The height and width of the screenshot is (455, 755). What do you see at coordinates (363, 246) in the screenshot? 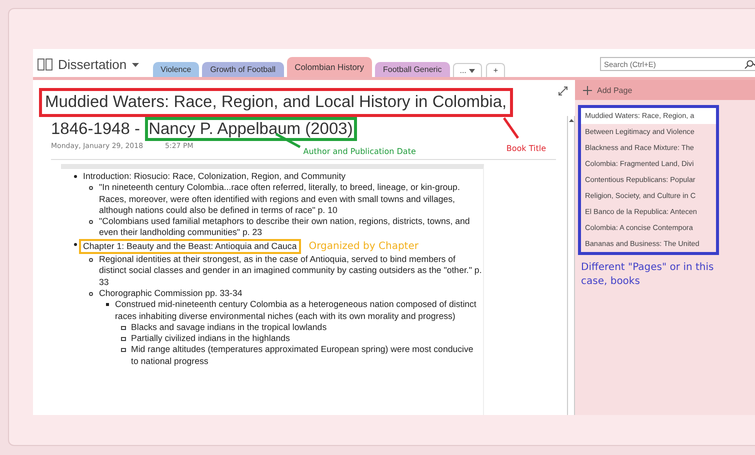
I see `annotation-label: Organized by Chapter` at bounding box center [363, 246].